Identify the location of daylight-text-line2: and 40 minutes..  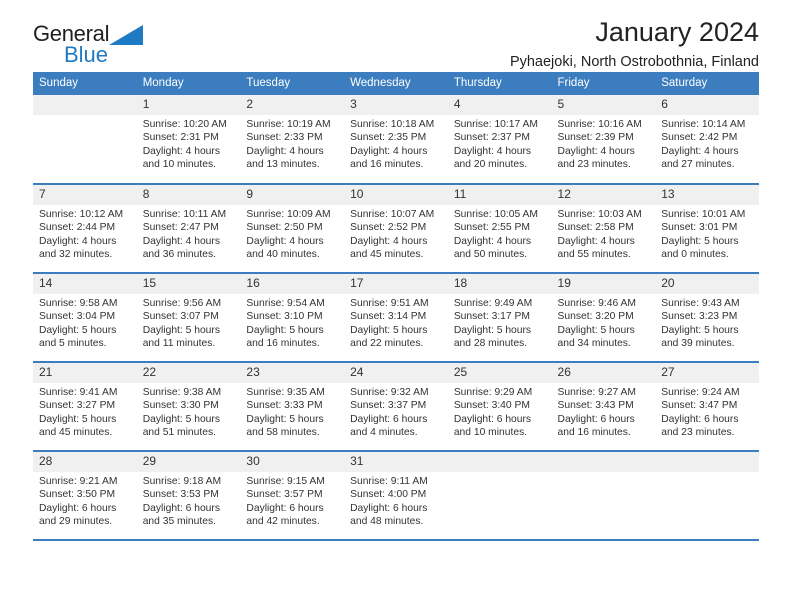
(283, 254).